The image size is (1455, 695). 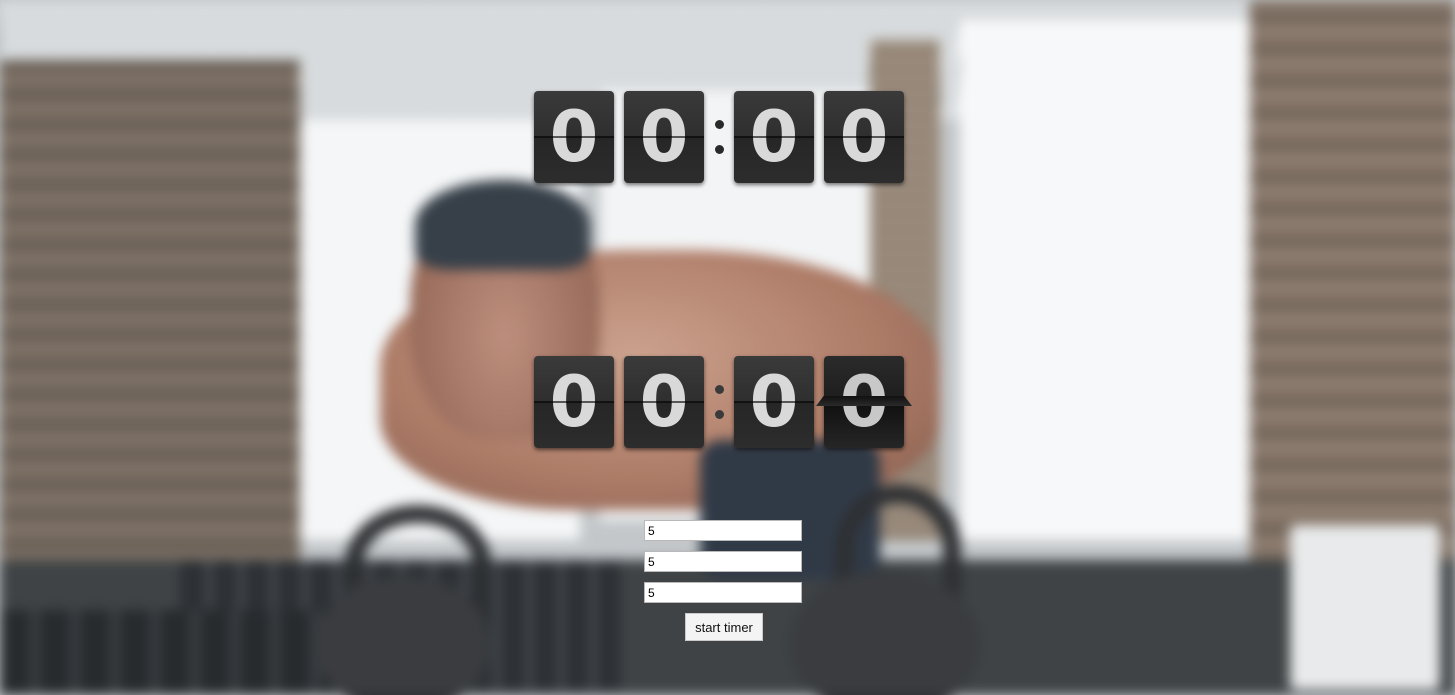 I want to click on timer-settings-form: start timer, so click(x=723, y=580).